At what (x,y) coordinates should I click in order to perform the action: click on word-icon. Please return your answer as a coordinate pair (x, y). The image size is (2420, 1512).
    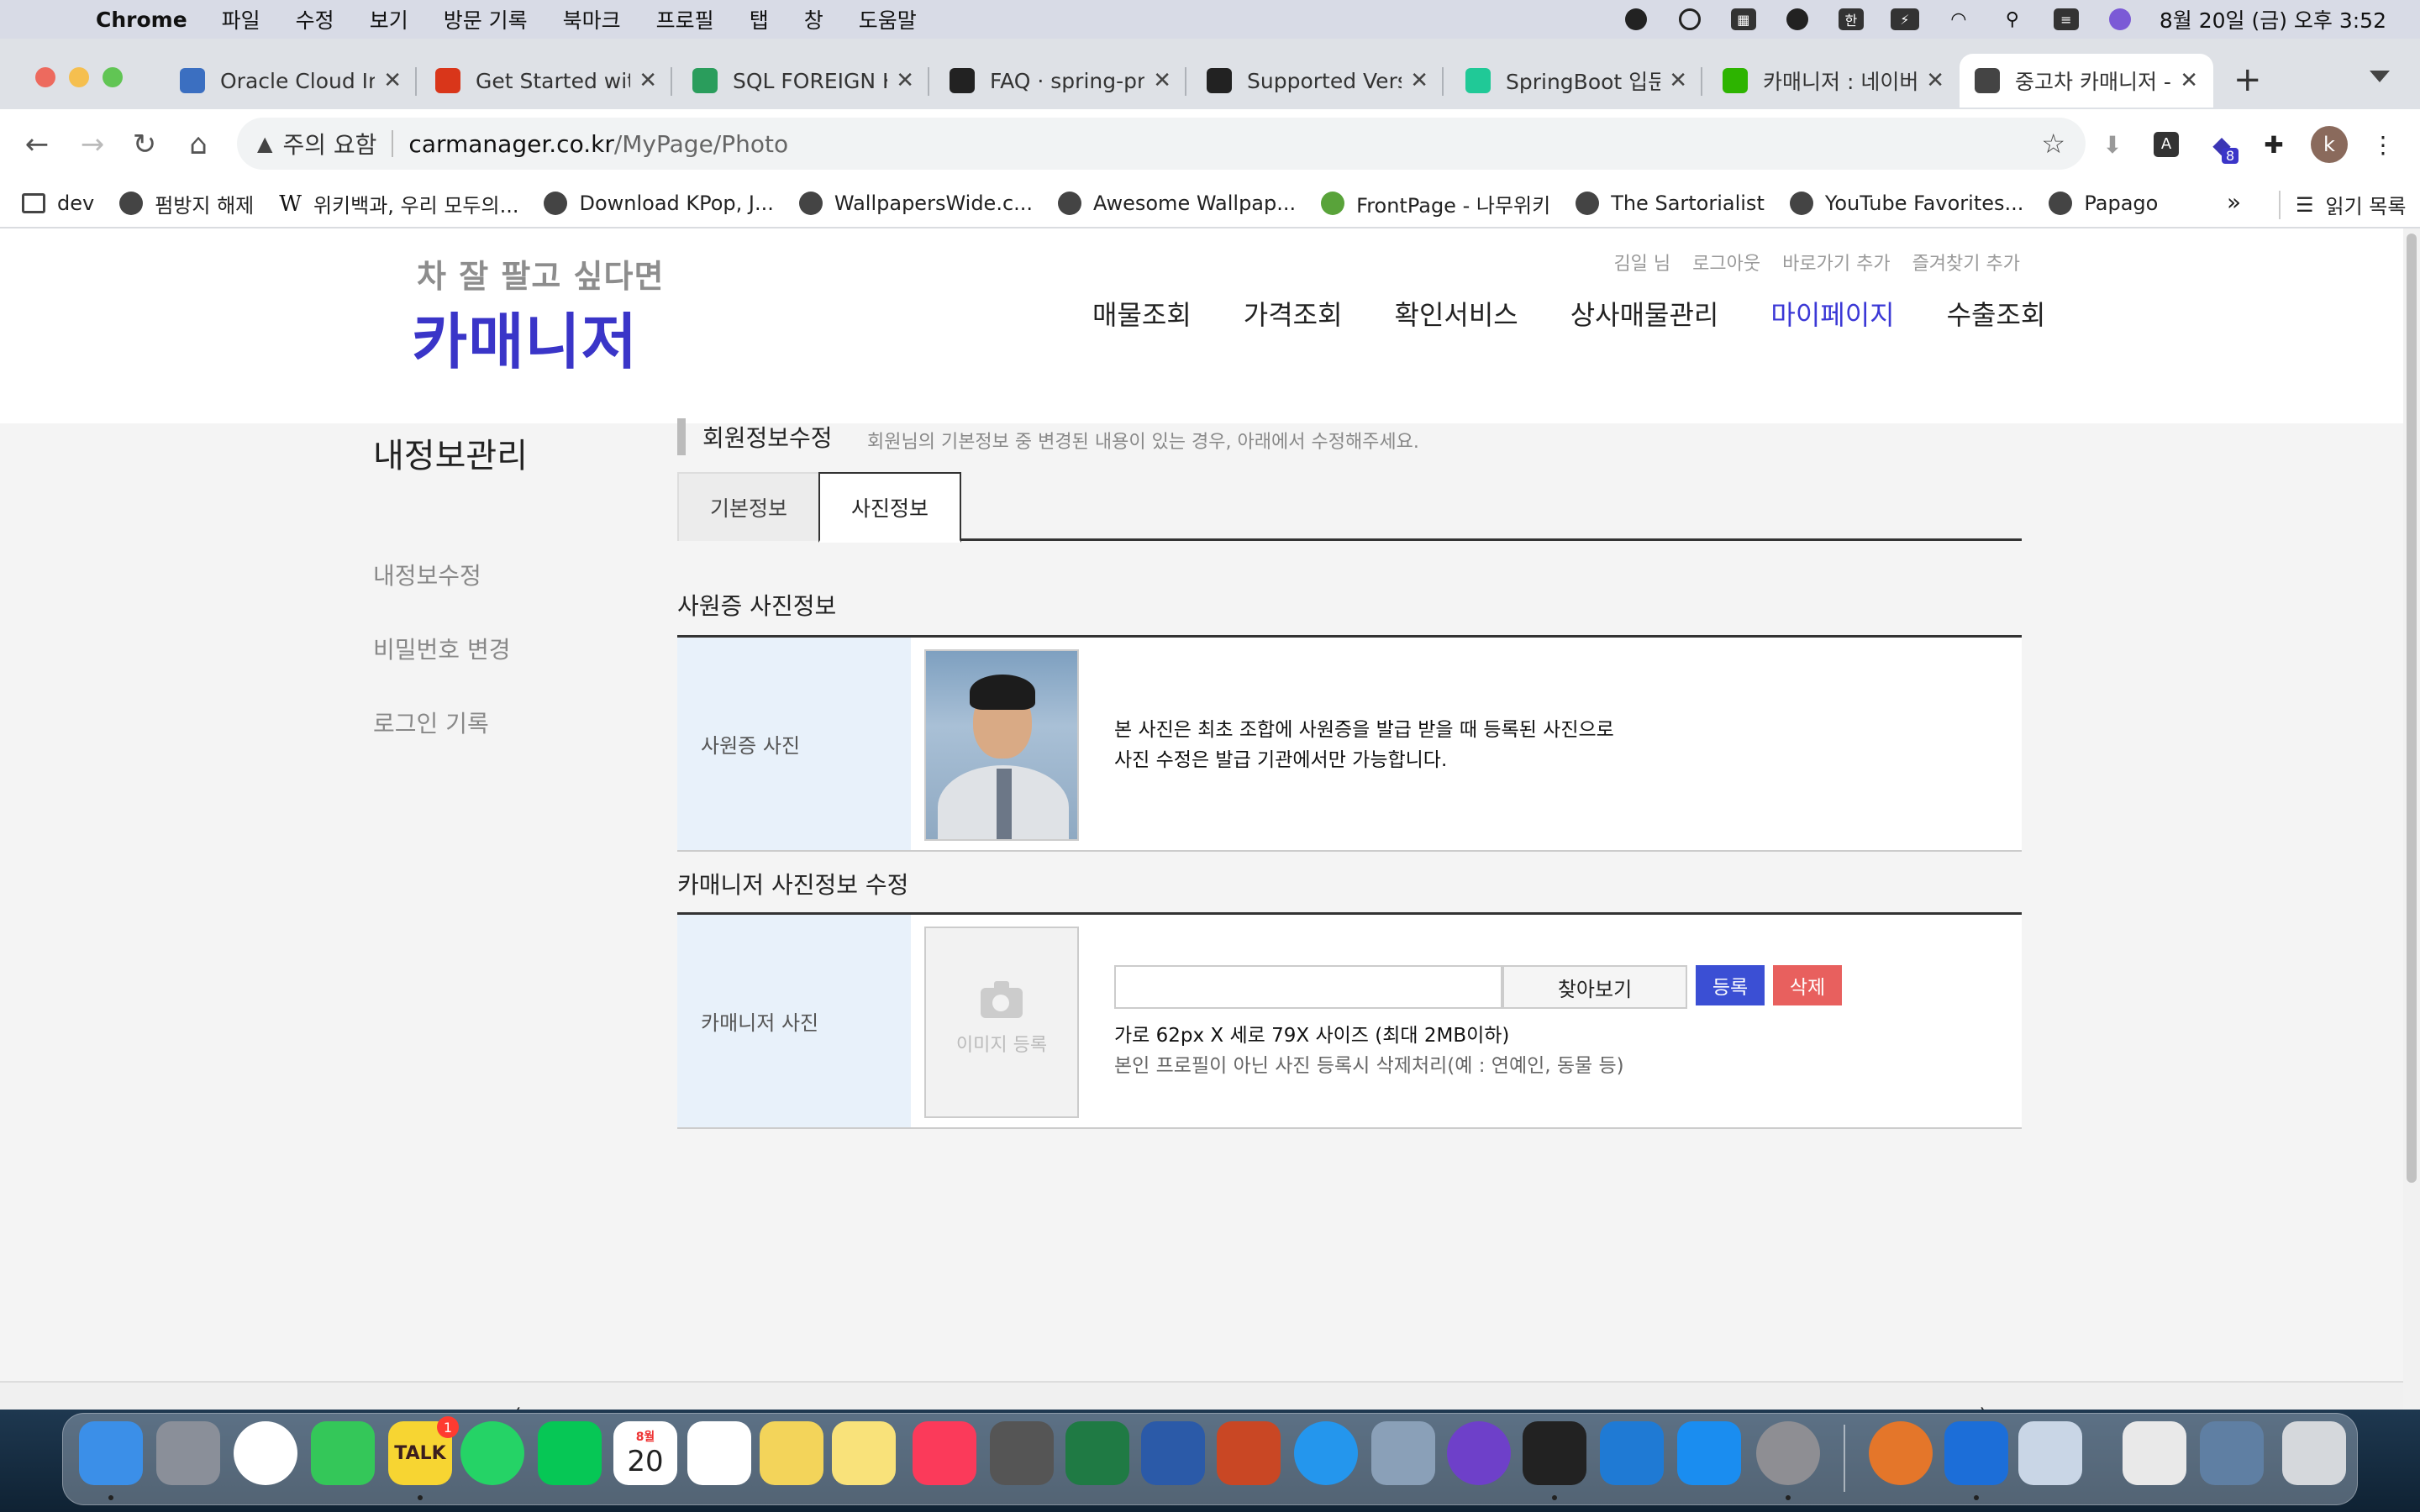
    Looking at the image, I should click on (1173, 1453).